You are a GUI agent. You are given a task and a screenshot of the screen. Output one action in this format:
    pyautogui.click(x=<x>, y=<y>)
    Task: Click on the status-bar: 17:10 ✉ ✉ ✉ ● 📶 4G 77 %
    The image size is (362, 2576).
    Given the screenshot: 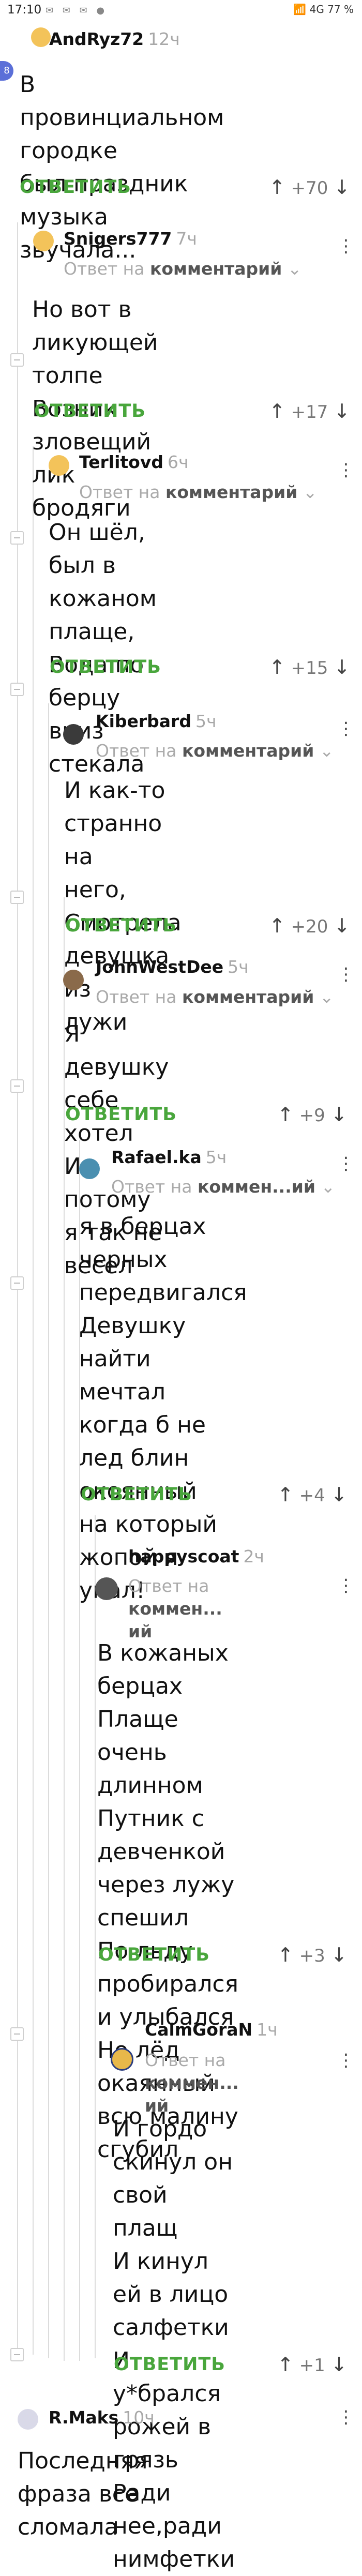 What is the action you would take?
    pyautogui.click(x=181, y=10)
    